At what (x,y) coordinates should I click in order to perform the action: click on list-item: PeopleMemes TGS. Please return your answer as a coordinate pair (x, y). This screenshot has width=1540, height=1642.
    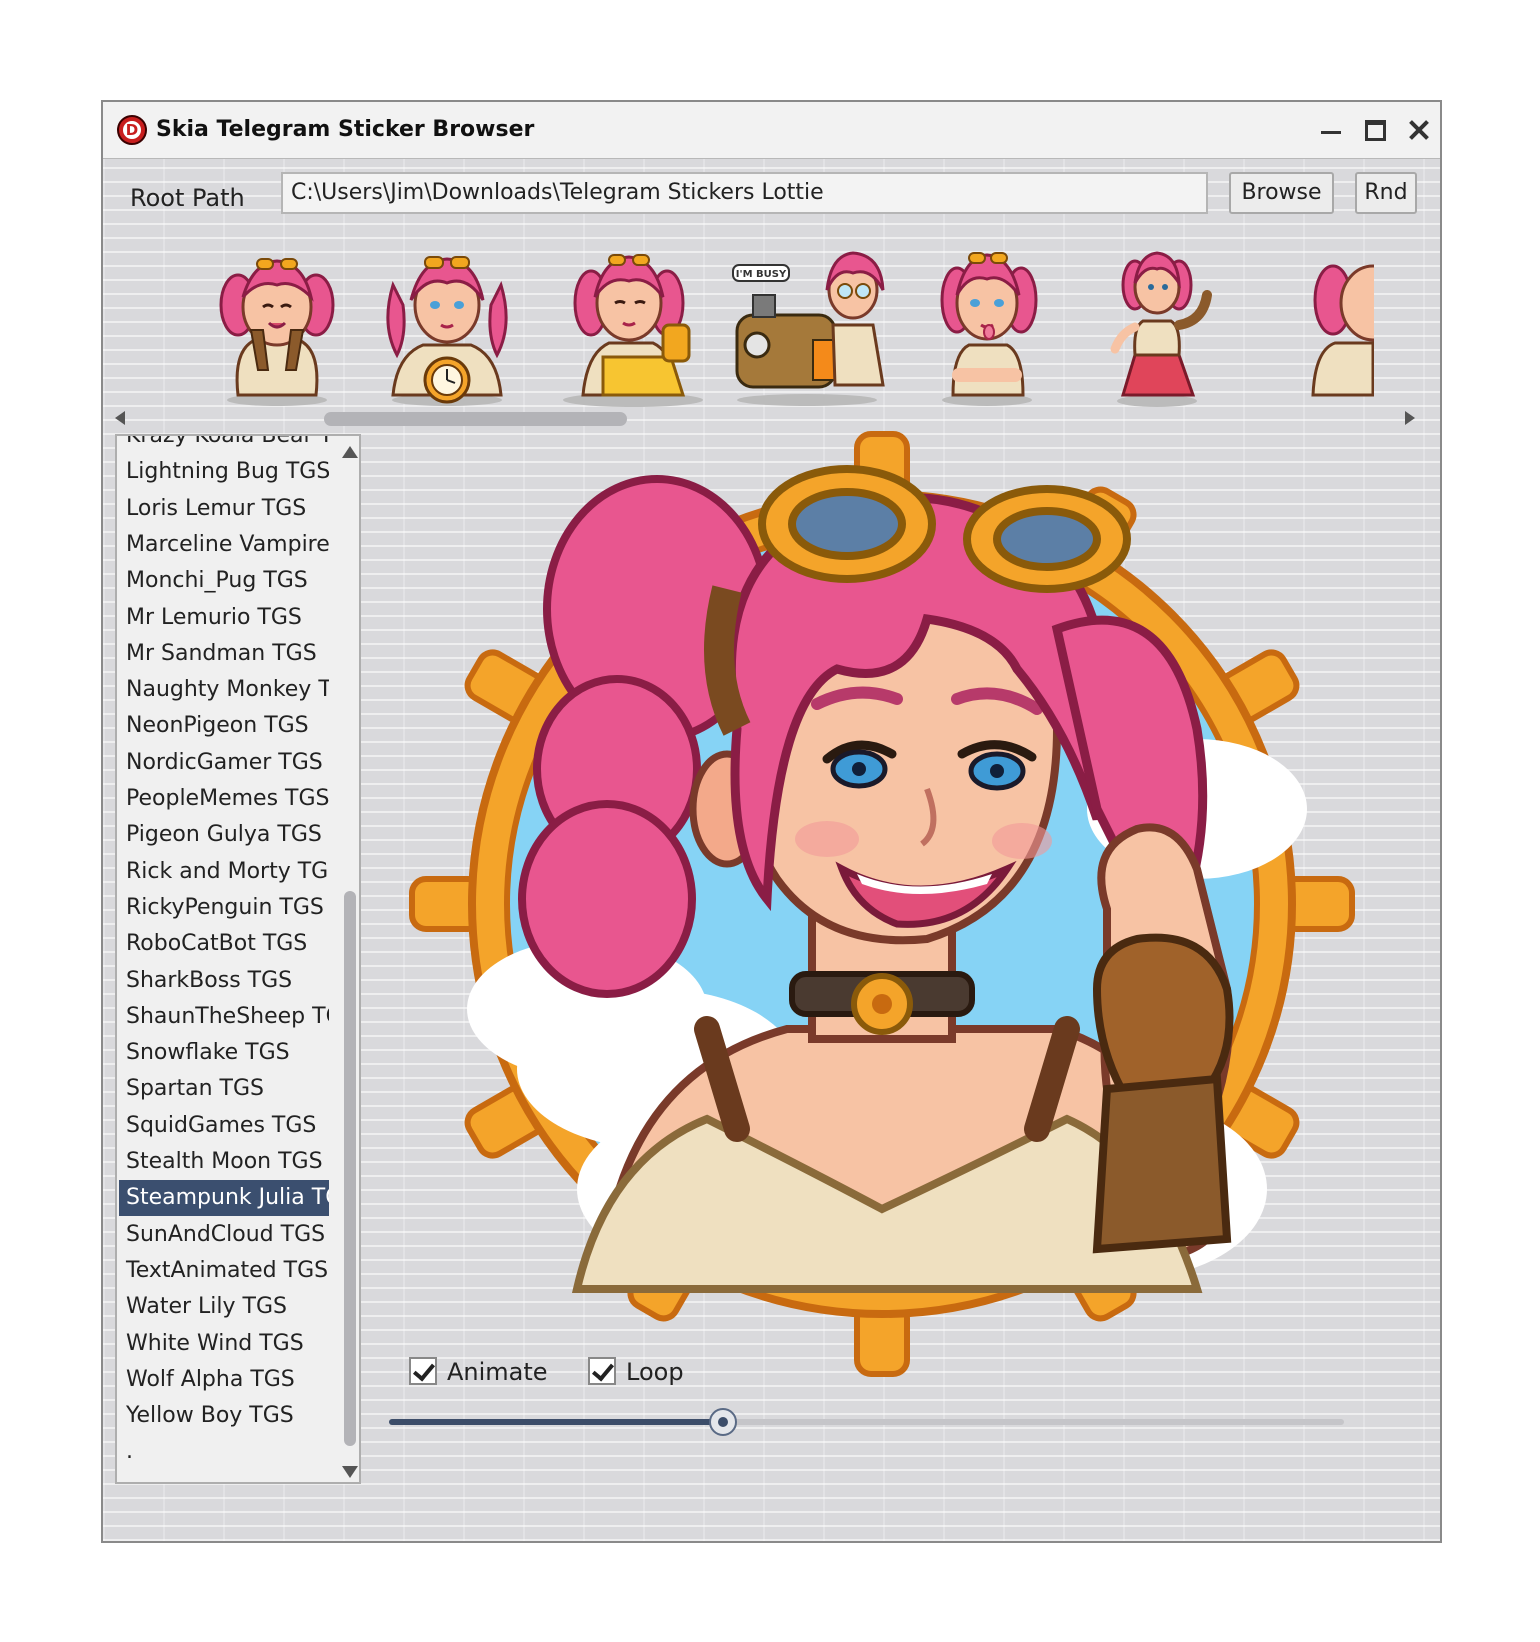
    Looking at the image, I should click on (224, 799).